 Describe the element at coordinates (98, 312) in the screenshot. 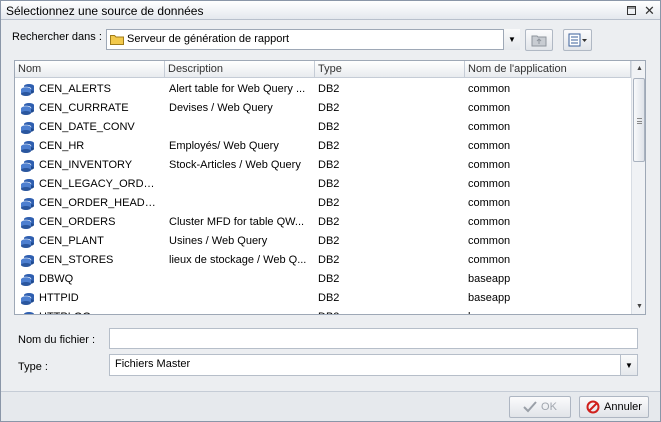

I see `row-name: HTTPLOG` at that location.